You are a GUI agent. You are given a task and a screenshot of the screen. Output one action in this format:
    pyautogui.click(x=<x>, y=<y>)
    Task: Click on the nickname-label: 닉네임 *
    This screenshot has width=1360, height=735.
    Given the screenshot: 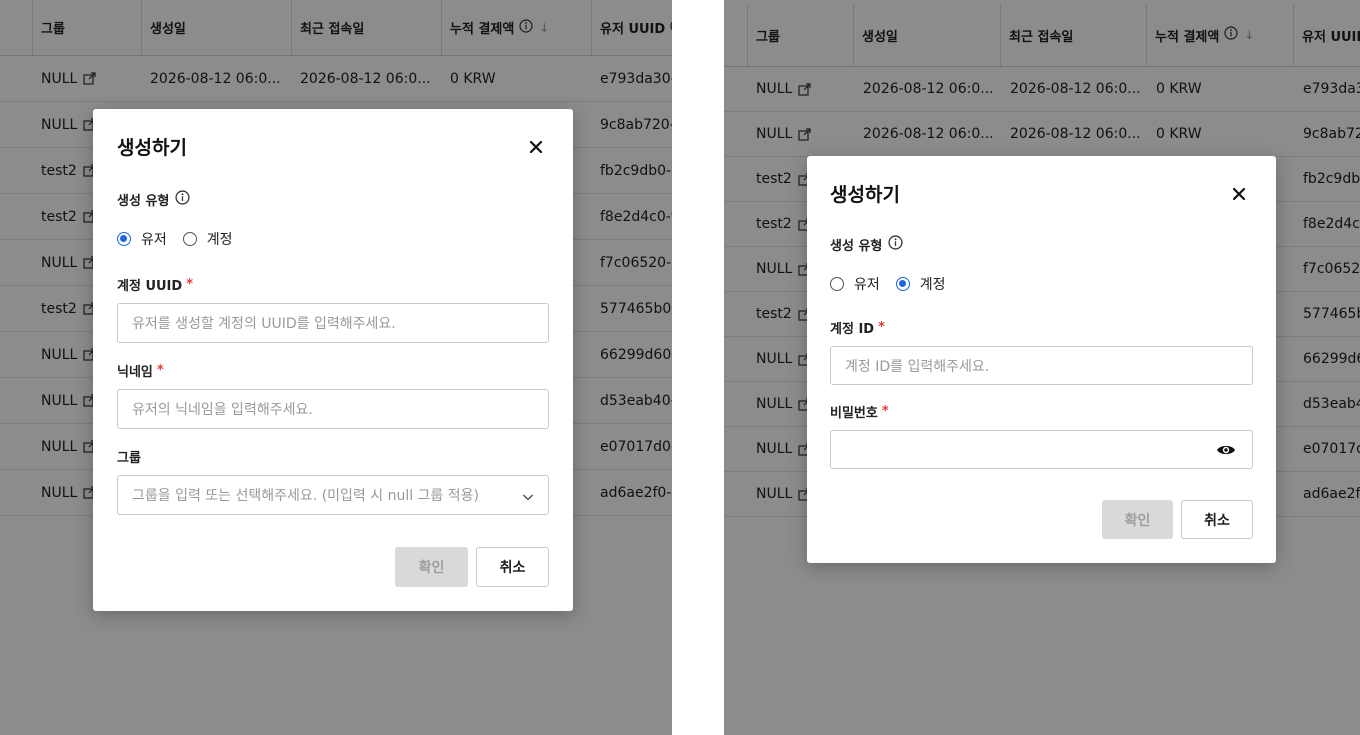 What is the action you would take?
    pyautogui.click(x=140, y=371)
    